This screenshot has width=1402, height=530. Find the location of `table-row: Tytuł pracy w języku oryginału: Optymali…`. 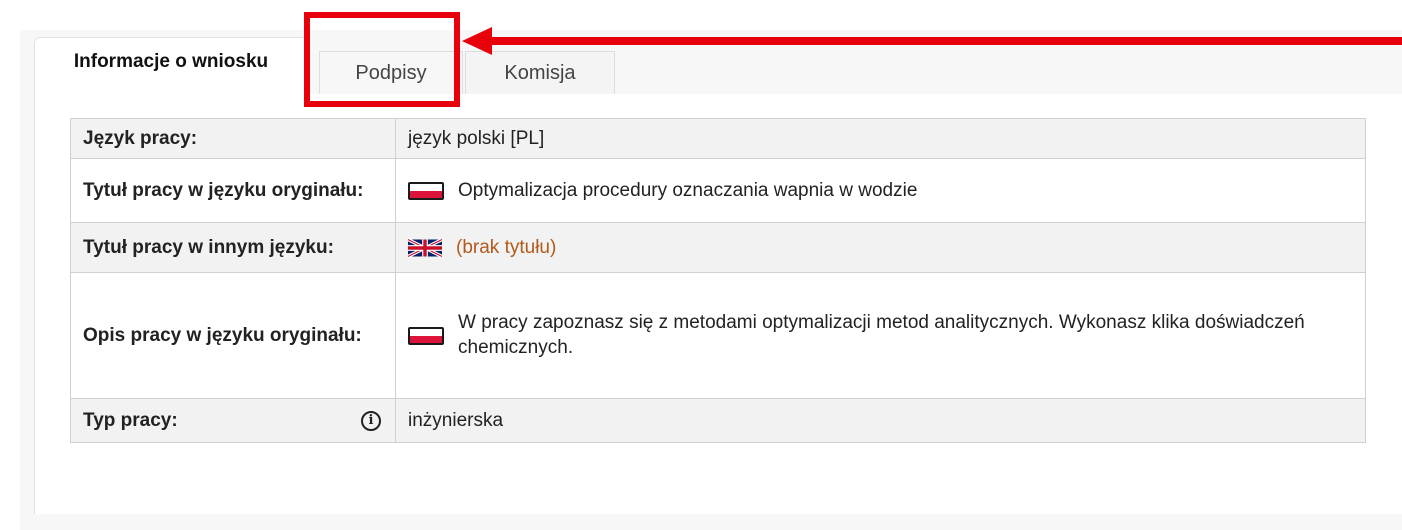

table-row: Tytuł pracy w języku oryginału: Optymali… is located at coordinates (718, 190).